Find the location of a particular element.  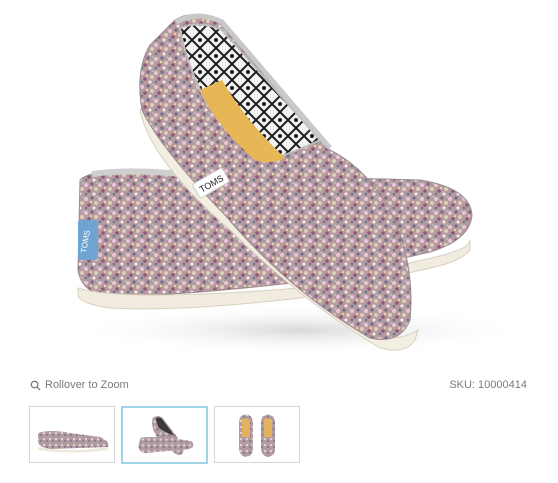

thumbnail-pair-crossed is located at coordinates (164, 435).